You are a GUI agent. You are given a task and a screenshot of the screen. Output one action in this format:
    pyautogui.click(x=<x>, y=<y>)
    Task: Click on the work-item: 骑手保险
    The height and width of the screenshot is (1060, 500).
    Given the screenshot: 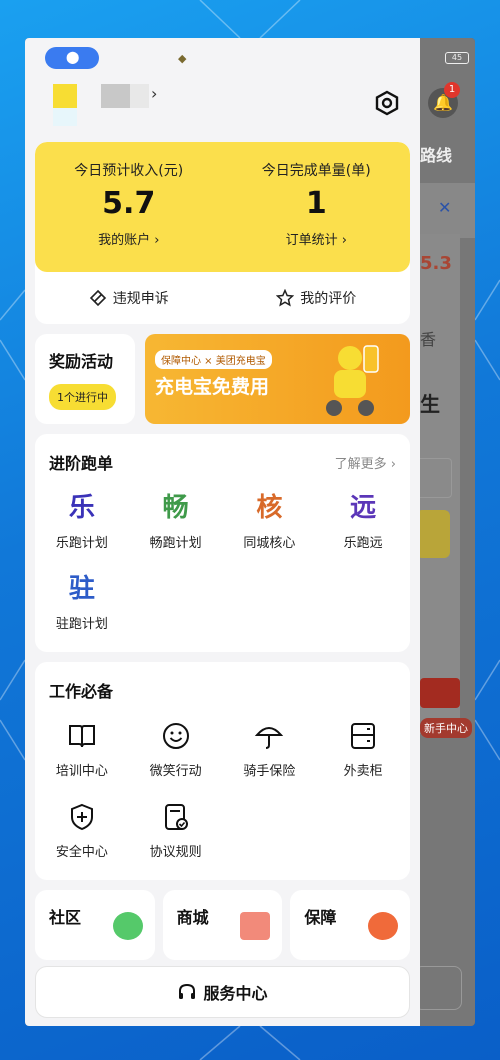 What is the action you would take?
    pyautogui.click(x=270, y=750)
    